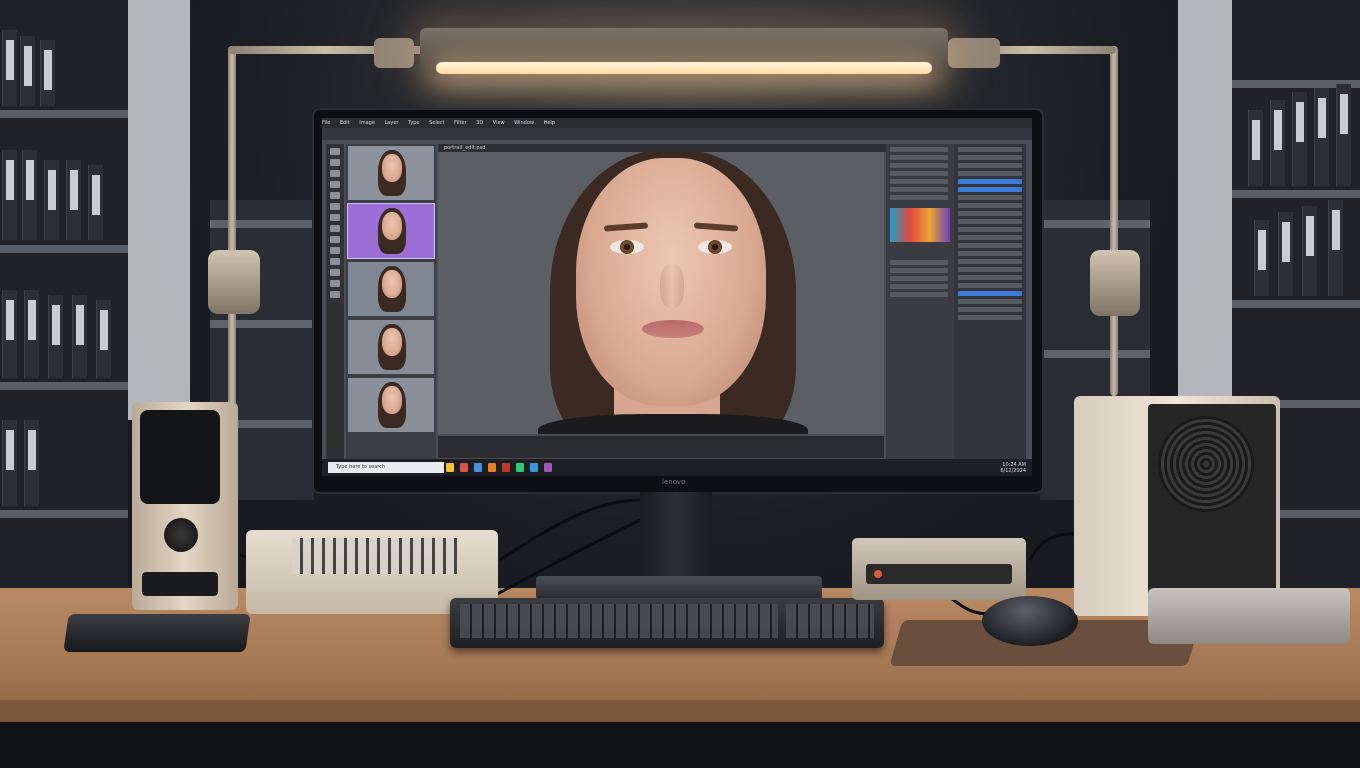 Image resolution: width=1360 pixels, height=768 pixels. What do you see at coordinates (375, 556) in the screenshot?
I see `calculator-keypad` at bounding box center [375, 556].